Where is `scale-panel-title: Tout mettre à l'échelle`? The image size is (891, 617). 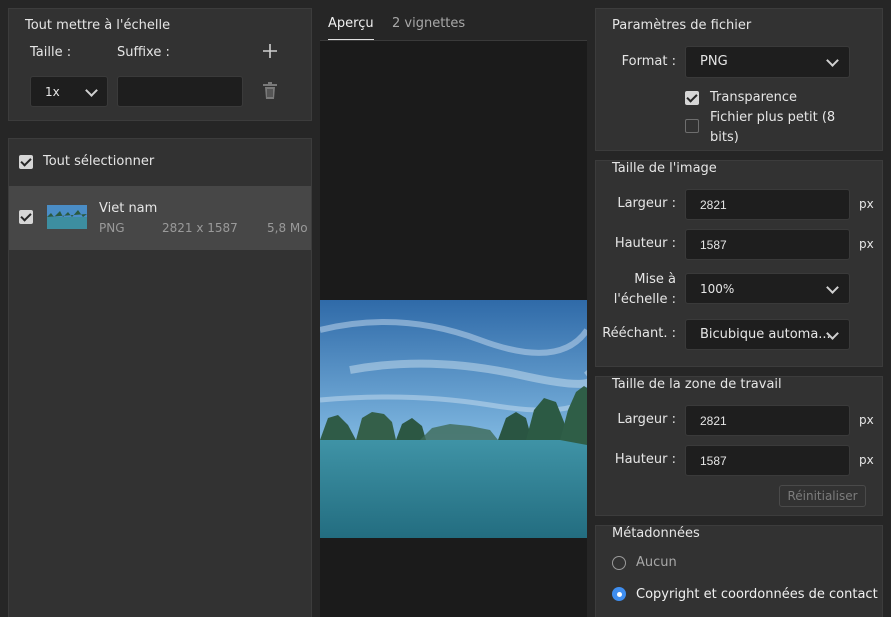 scale-panel-title: Tout mettre à l'échelle is located at coordinates (98, 25).